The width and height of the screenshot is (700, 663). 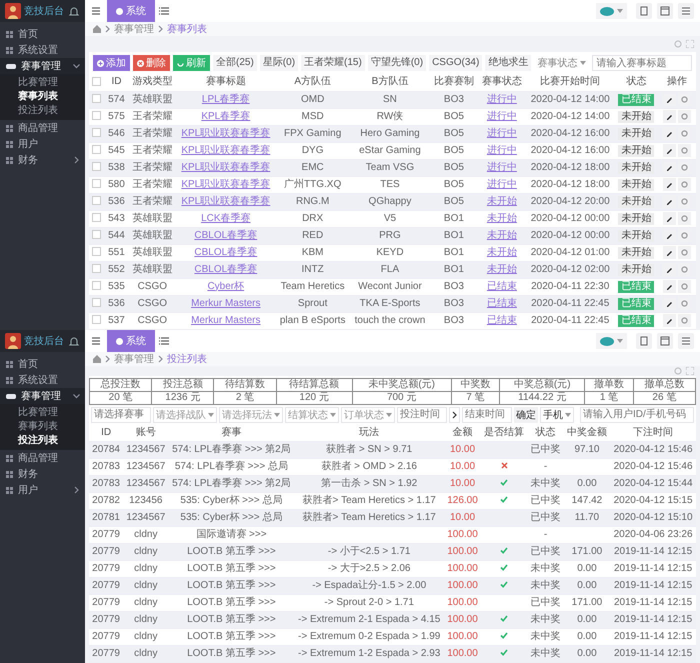 What do you see at coordinates (333, 63) in the screenshot?
I see `filter-tab: 王者荣耀(15)` at bounding box center [333, 63].